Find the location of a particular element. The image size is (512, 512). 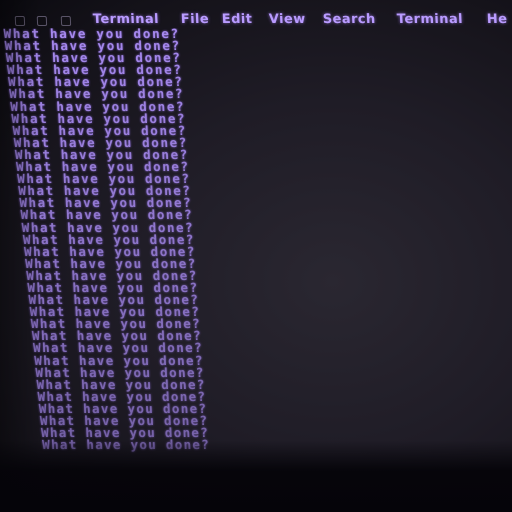

menu-terminal-app: Terminal is located at coordinates (126, 19).